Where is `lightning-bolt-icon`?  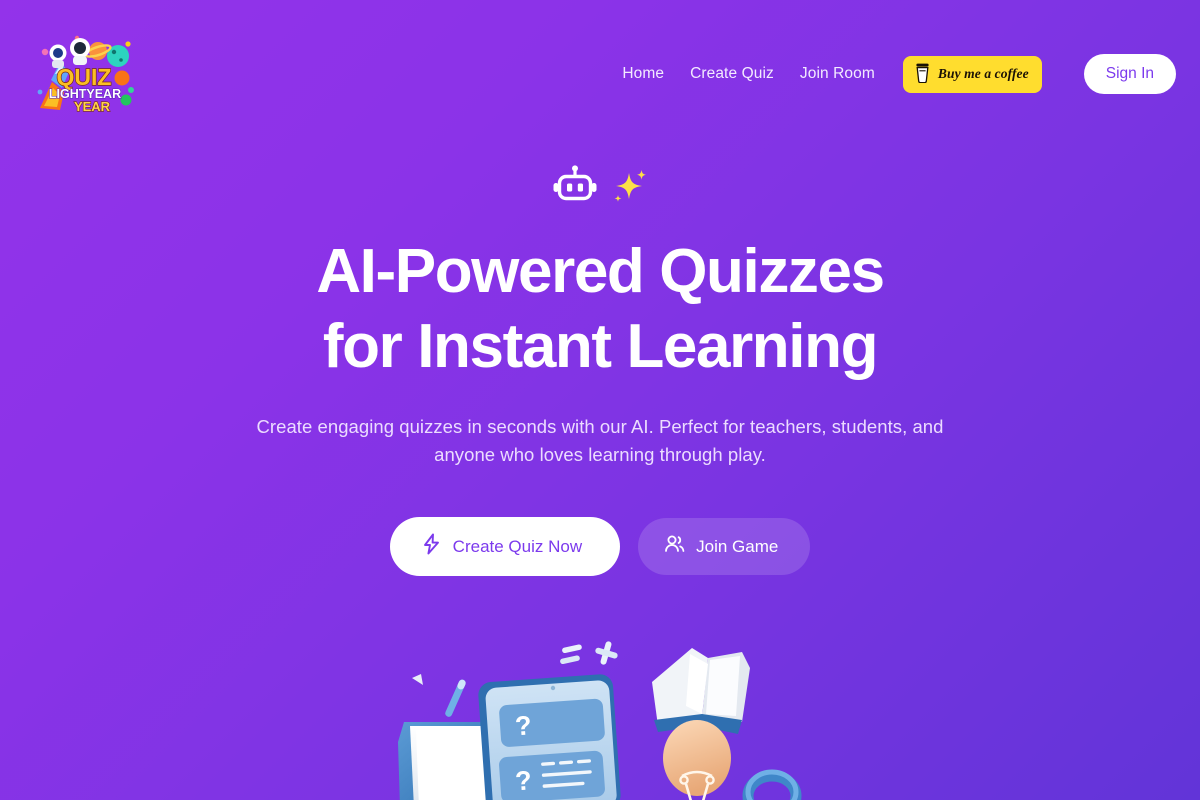 lightning-bolt-icon is located at coordinates (431, 546).